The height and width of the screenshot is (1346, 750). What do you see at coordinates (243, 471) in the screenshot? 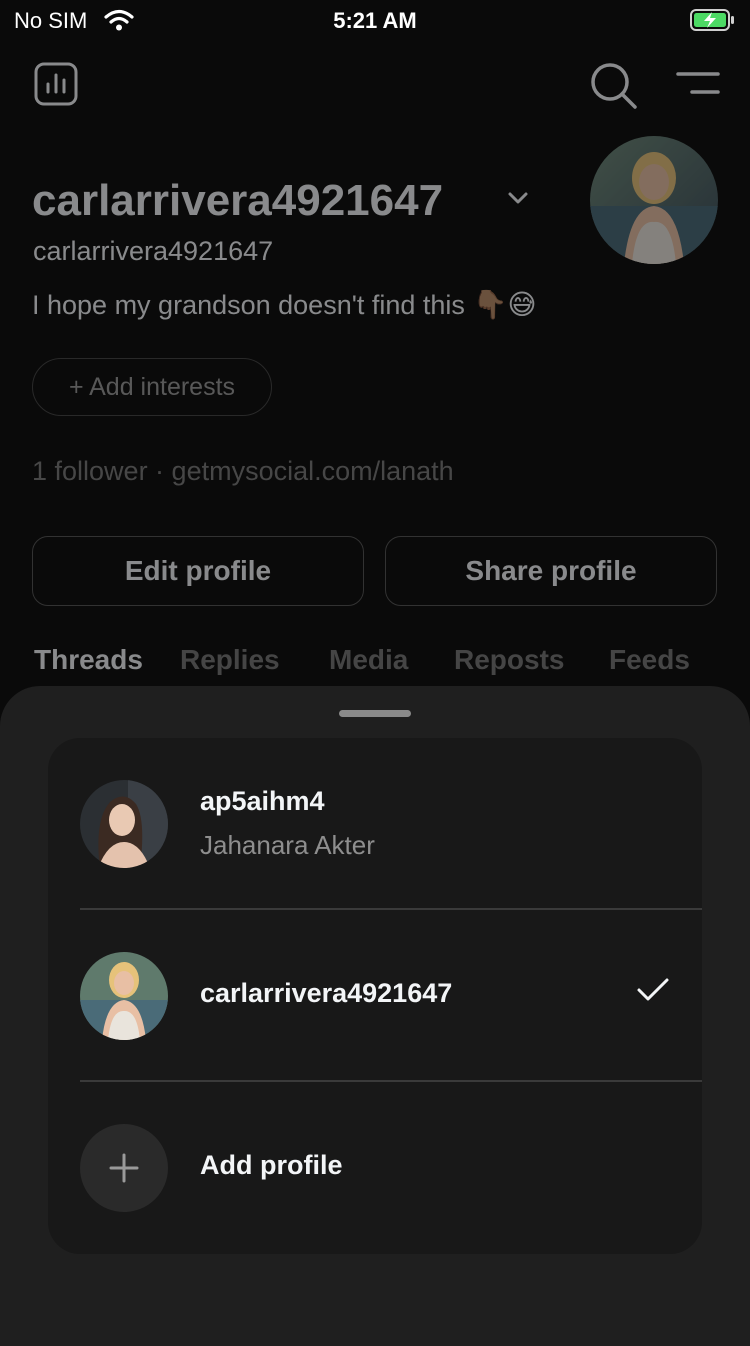
I see `followers-line: 1 follower · getmysocial.com/lanath` at bounding box center [243, 471].